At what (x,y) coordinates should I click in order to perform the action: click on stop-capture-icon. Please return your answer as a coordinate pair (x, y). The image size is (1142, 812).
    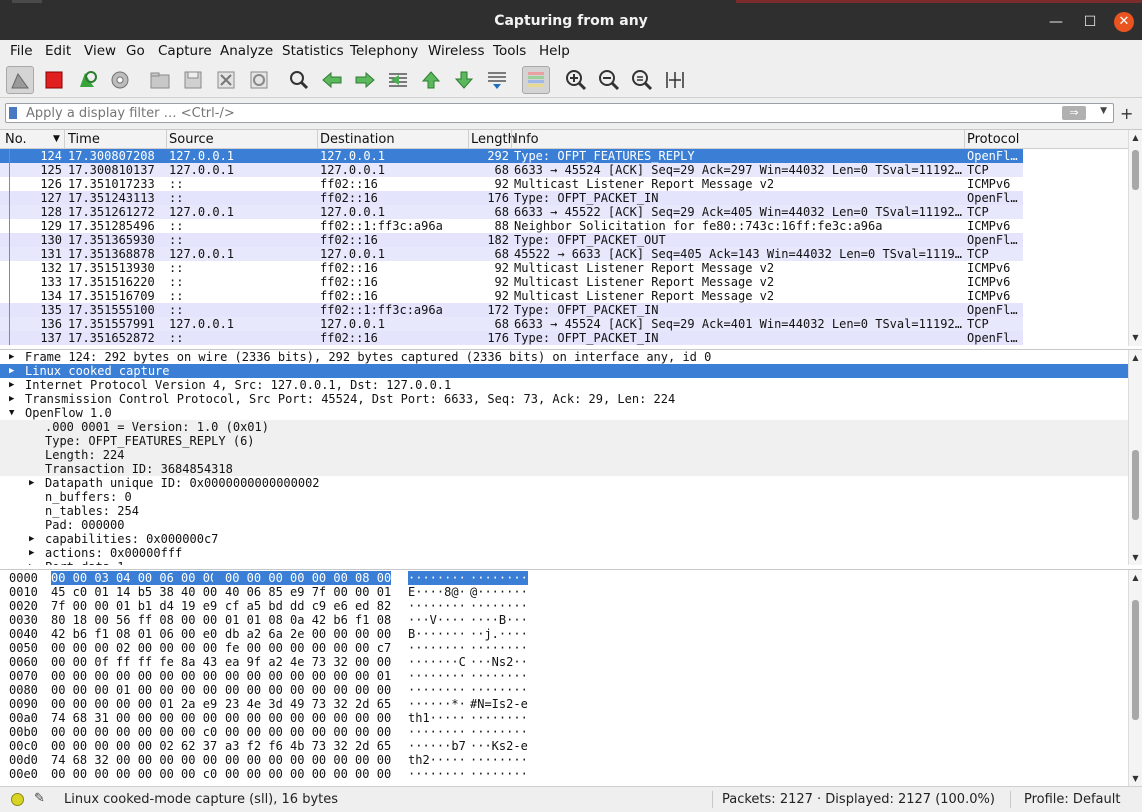
    Looking at the image, I should click on (54, 80).